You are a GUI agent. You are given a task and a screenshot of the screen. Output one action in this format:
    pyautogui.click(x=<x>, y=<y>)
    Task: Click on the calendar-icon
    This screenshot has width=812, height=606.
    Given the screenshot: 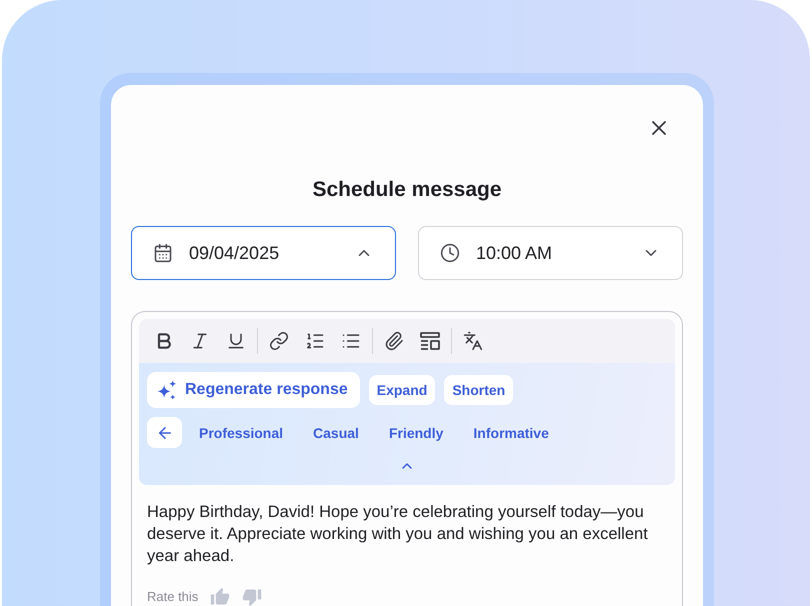 What is the action you would take?
    pyautogui.click(x=163, y=253)
    